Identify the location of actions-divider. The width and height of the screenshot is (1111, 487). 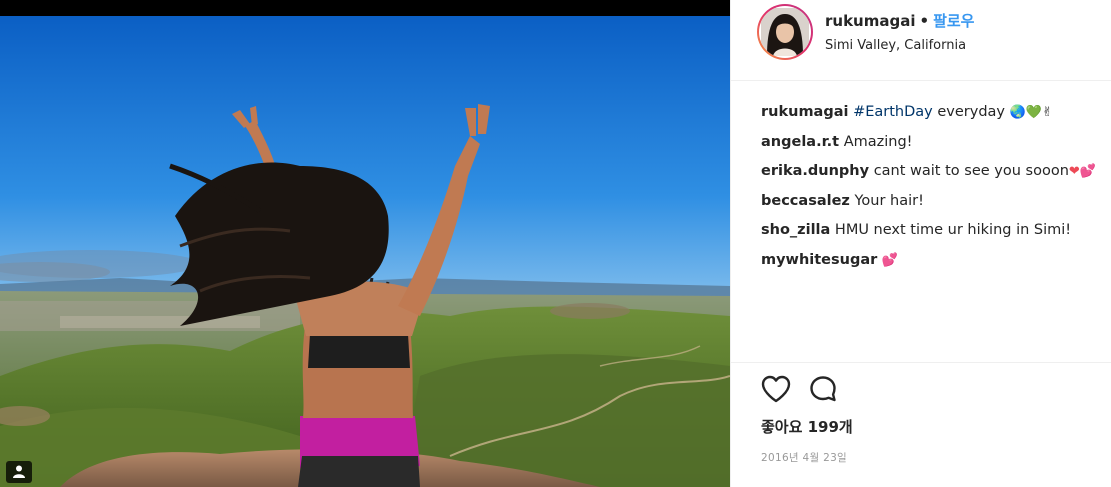
(921, 362).